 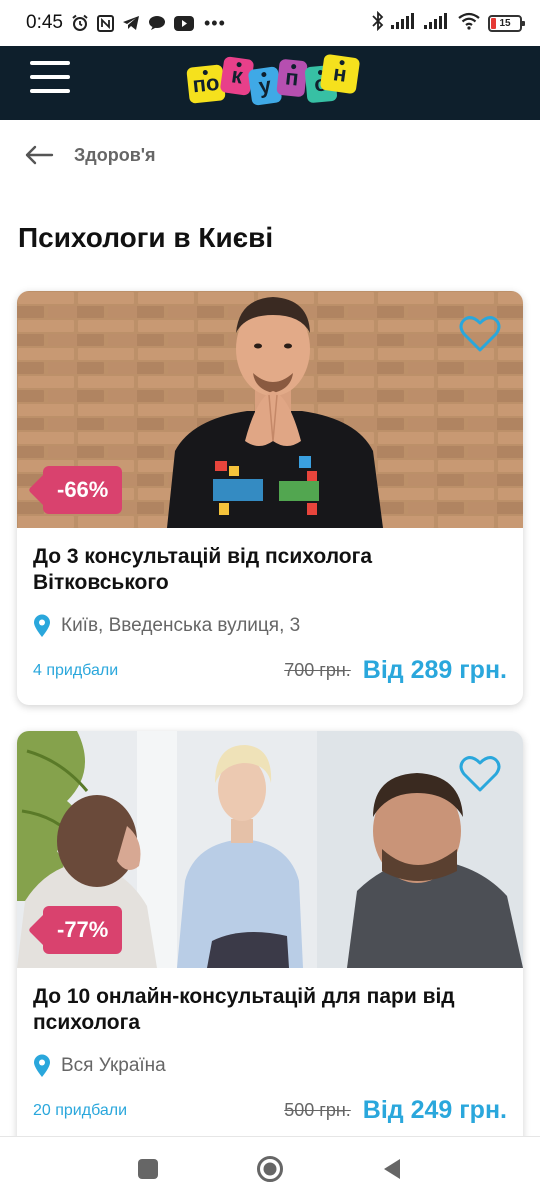 What do you see at coordinates (340, 74) in the screenshot?
I see `logo-letter-tag: н` at bounding box center [340, 74].